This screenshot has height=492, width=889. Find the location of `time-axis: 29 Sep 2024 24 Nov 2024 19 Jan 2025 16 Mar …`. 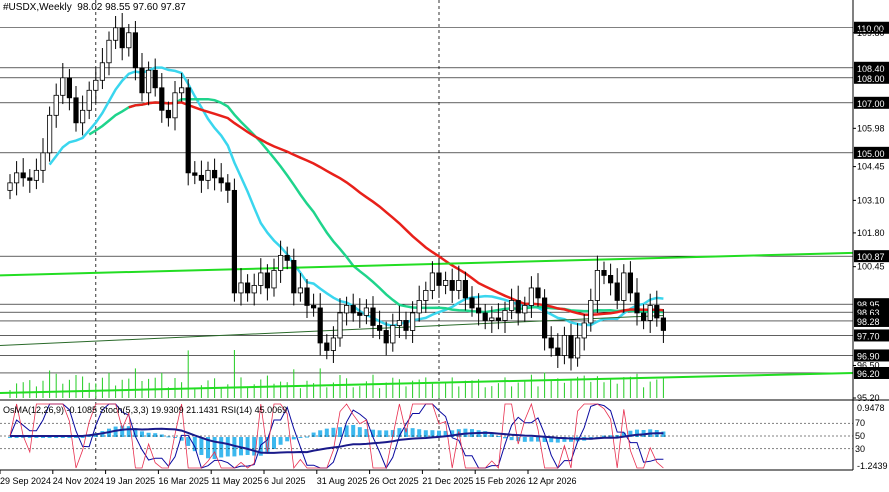

time-axis: 29 Sep 2024 24 Nov 2024 19 Jan 2025 16 Mar … is located at coordinates (288, 478).